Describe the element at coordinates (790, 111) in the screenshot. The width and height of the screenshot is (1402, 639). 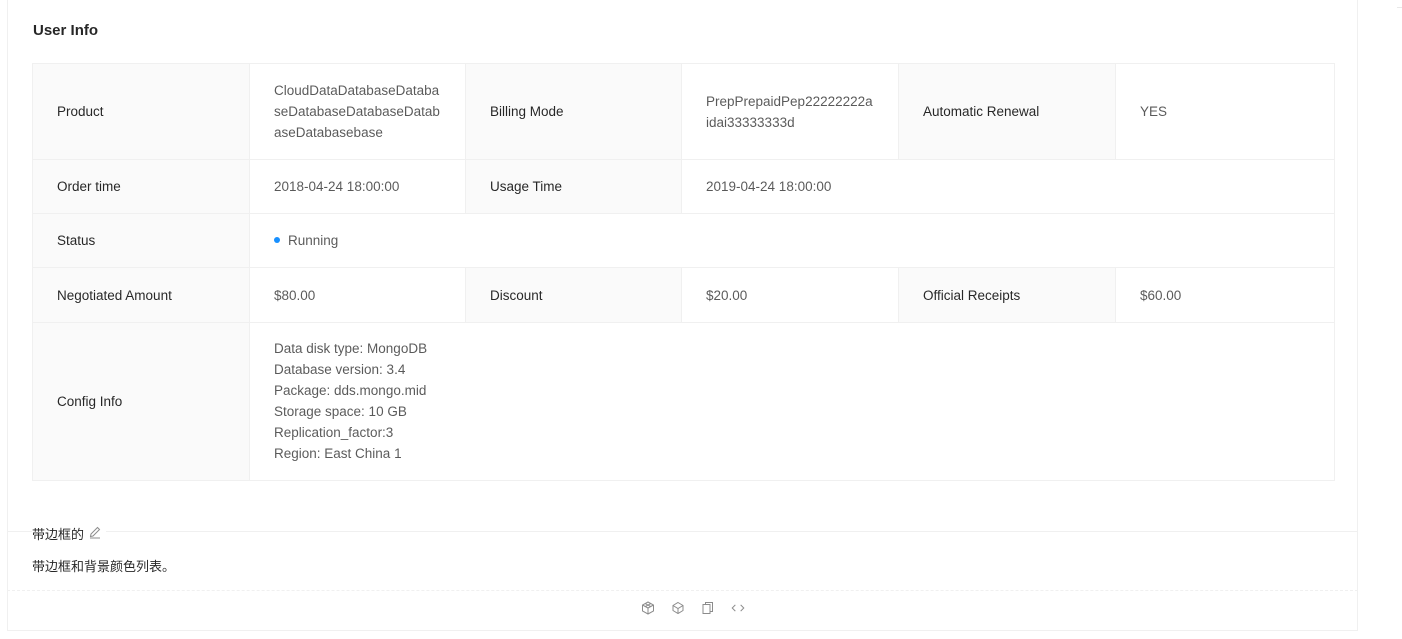
I see `value-billing-mode: PrepPrepaidPep22222222aidai33333333d` at that location.